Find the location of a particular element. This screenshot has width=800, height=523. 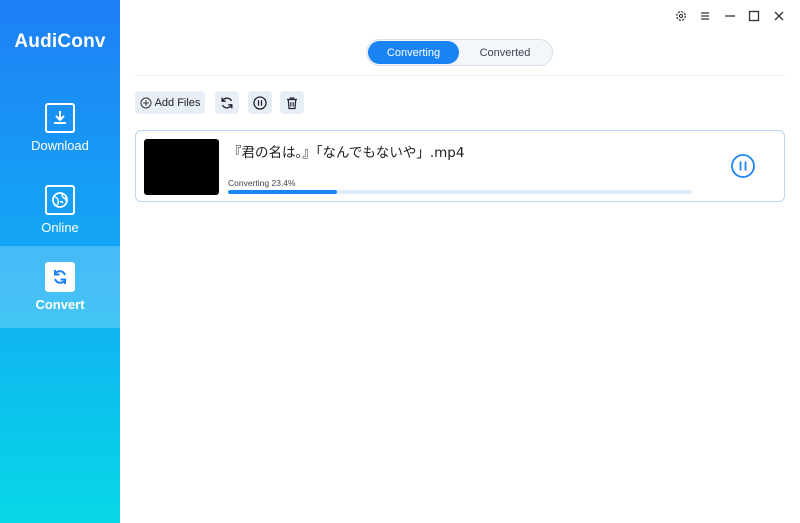

task-card: 『君の名は。』「なんでもないや」.mp4 Converting 23.4% is located at coordinates (460, 166).